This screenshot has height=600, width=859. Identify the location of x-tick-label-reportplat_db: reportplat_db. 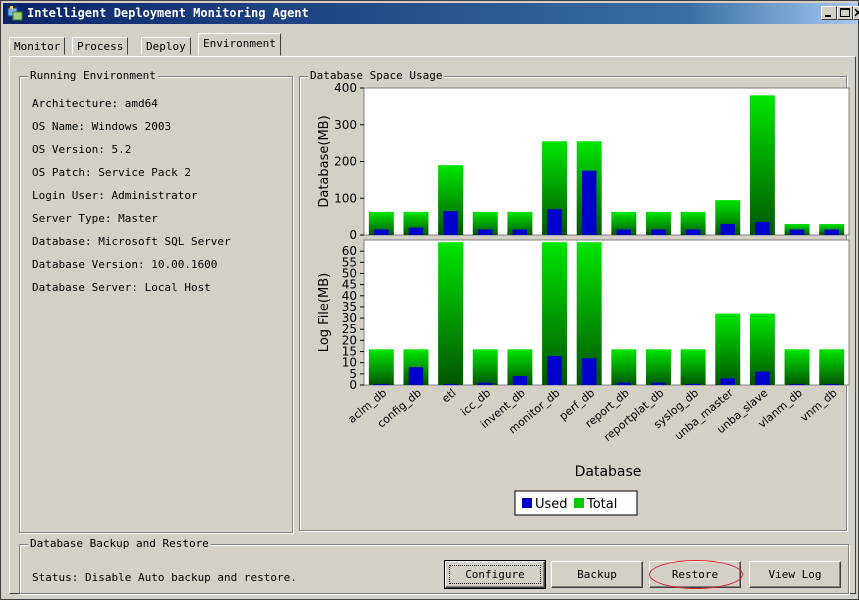
(633, 415).